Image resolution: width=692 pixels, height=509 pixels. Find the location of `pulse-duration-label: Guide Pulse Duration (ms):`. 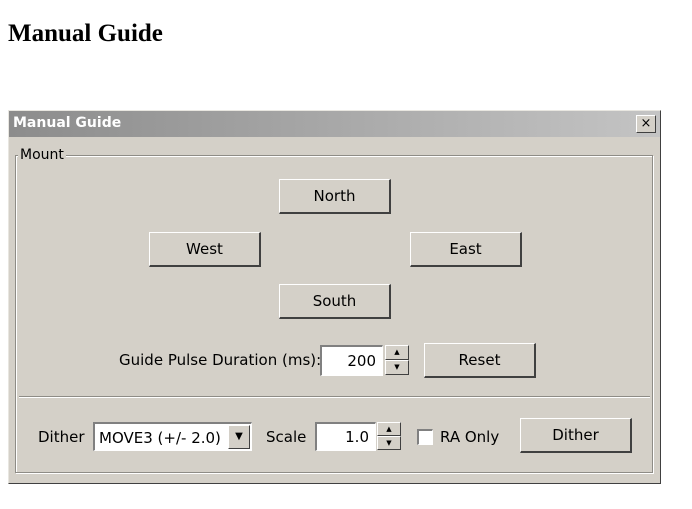

pulse-duration-label: Guide Pulse Duration (ms): is located at coordinates (220, 360).